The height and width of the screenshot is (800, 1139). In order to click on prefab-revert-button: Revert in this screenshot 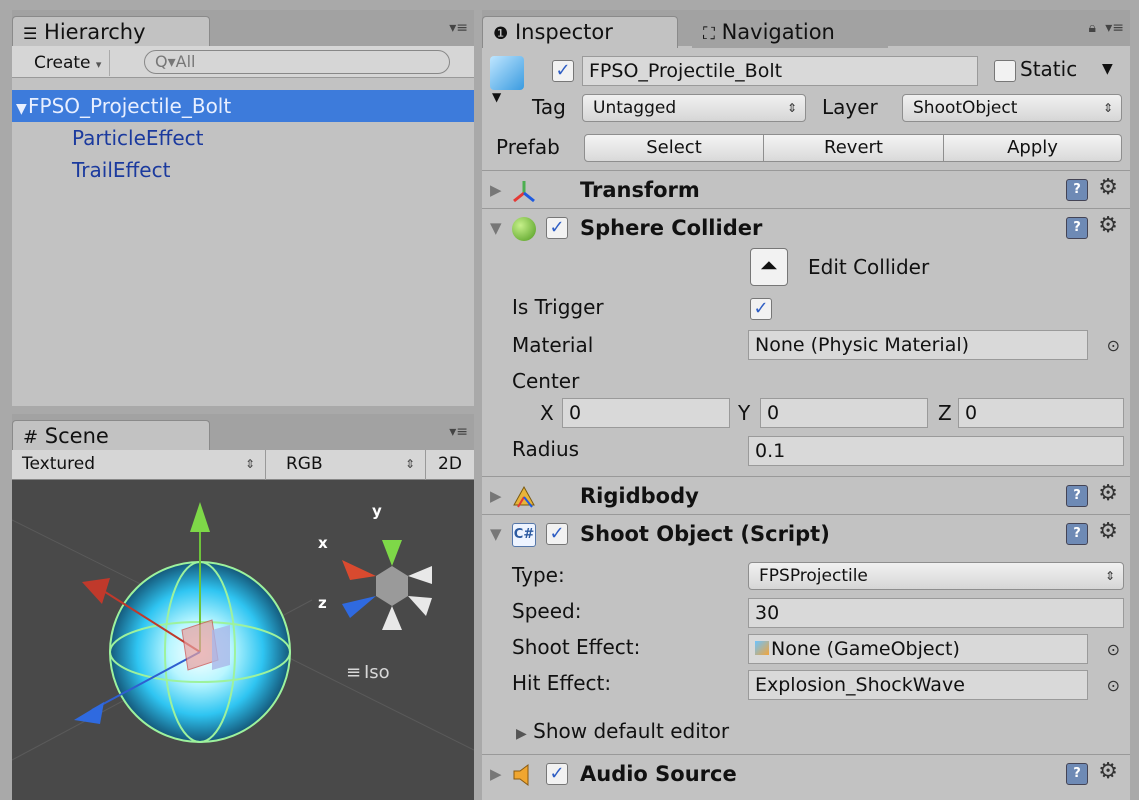, I will do `click(854, 148)`.